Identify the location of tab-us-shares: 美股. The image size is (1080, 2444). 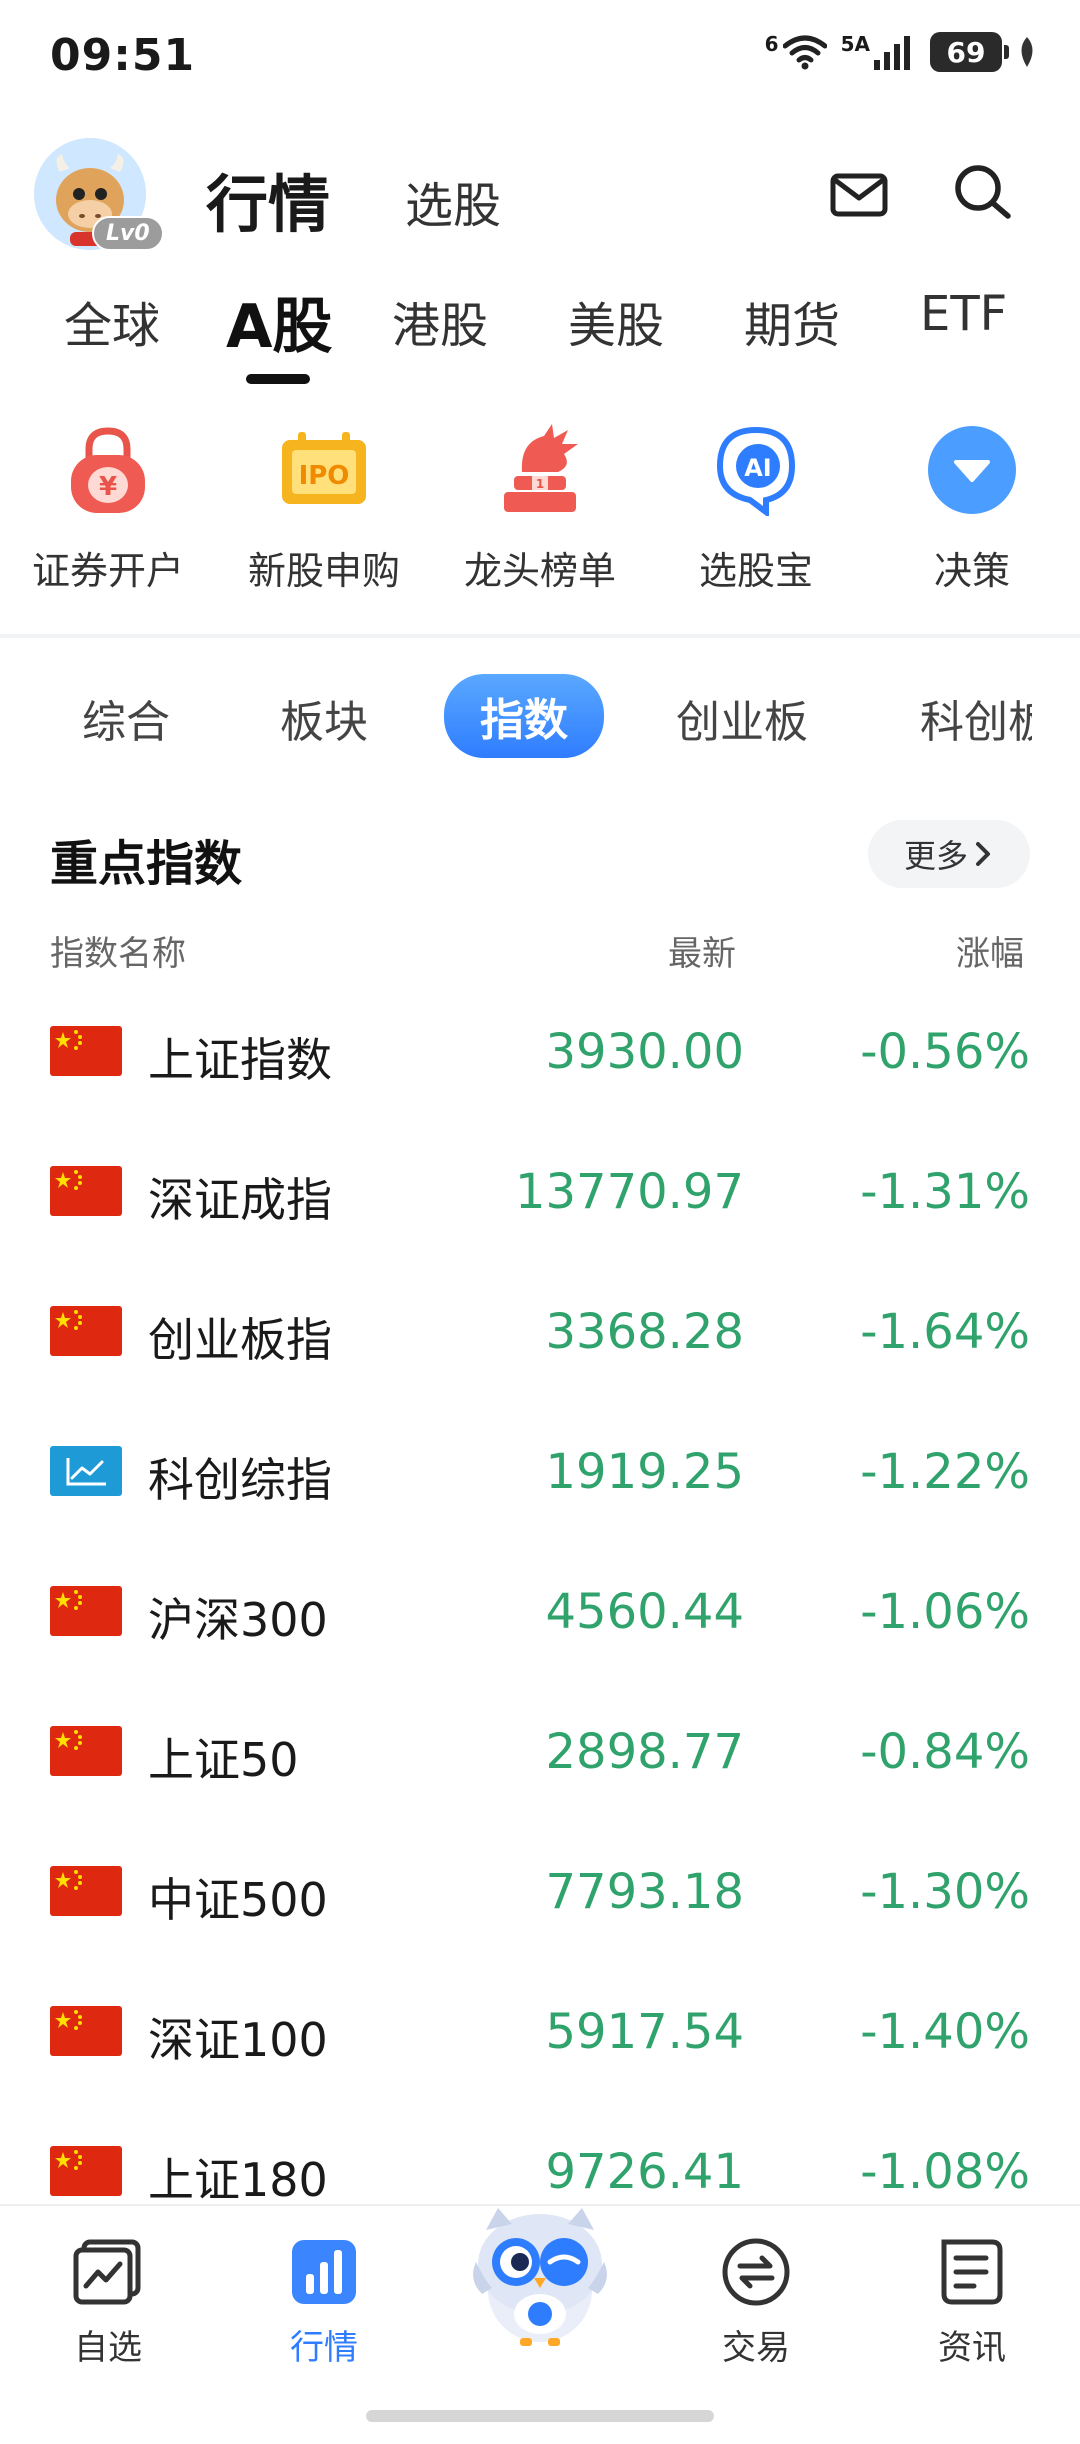
(616, 321).